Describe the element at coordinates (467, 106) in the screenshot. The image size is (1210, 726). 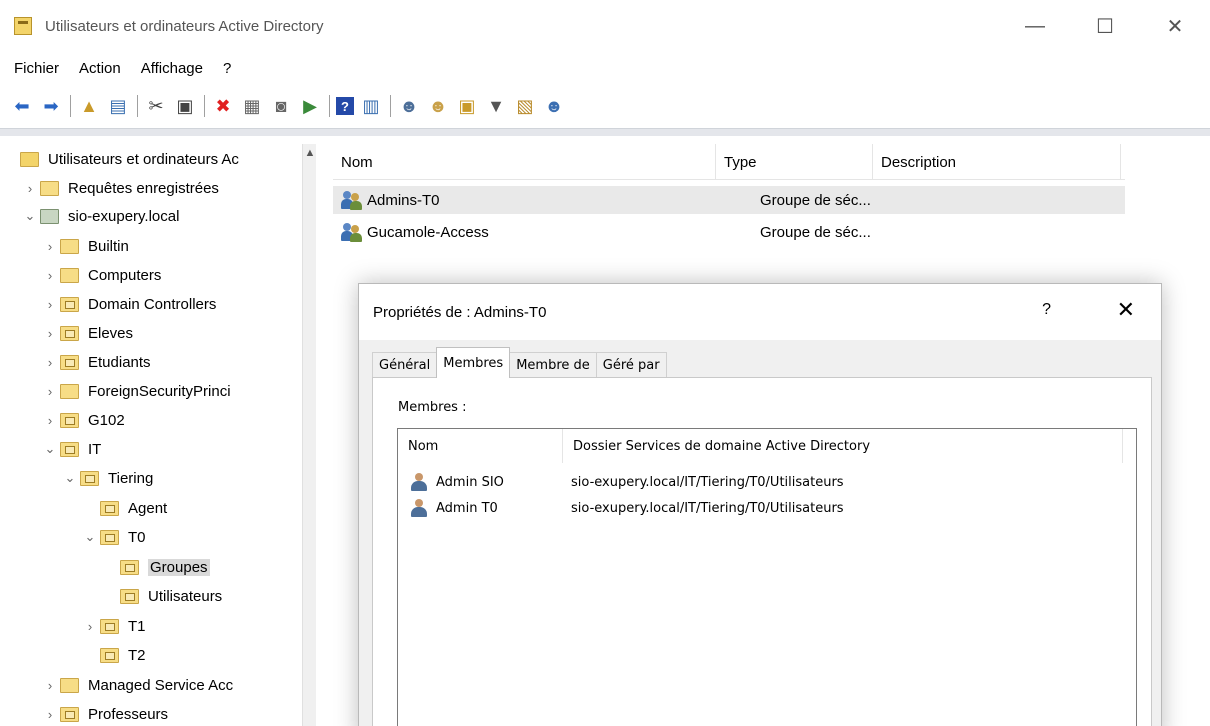
I see `new-ou-icon: ▣` at that location.